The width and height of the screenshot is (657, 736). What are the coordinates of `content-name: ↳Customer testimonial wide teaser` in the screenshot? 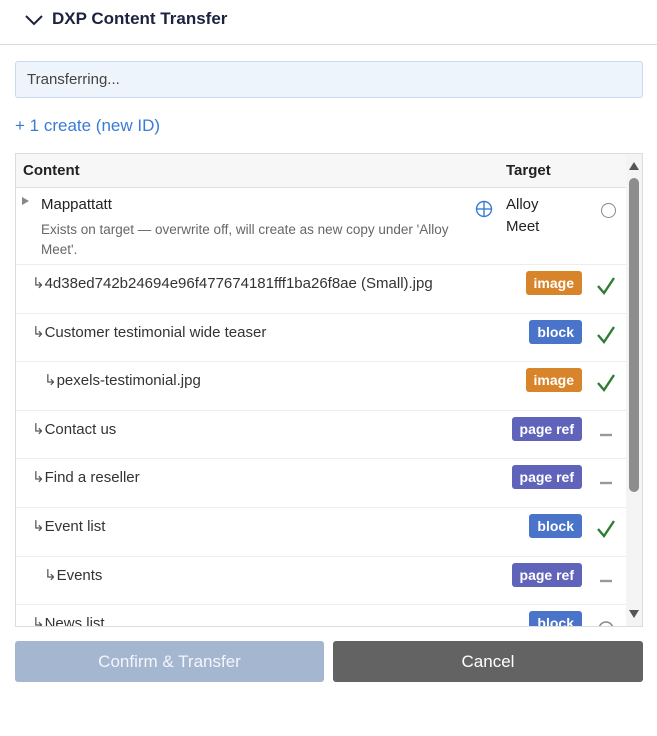 It's located at (149, 332).